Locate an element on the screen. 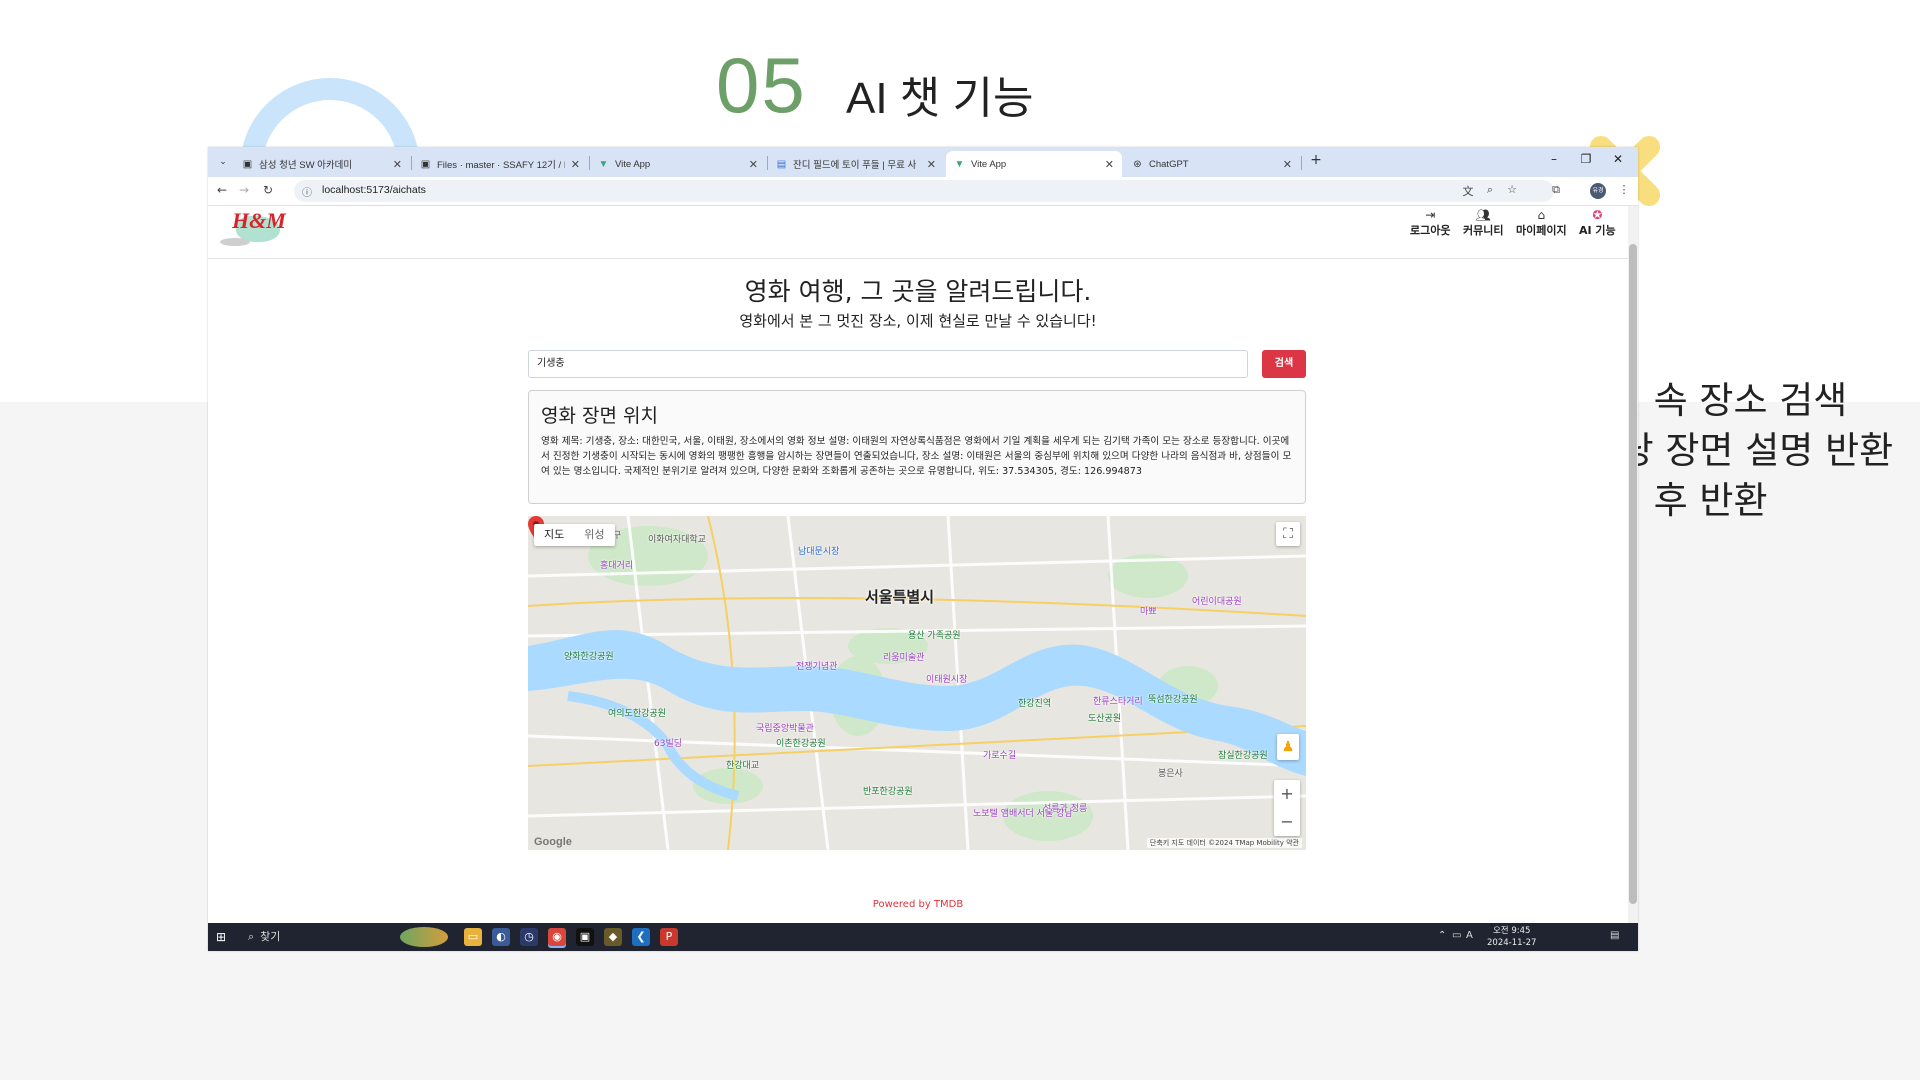  nav-ai: ✪ AI 기능 is located at coordinates (1597, 223).